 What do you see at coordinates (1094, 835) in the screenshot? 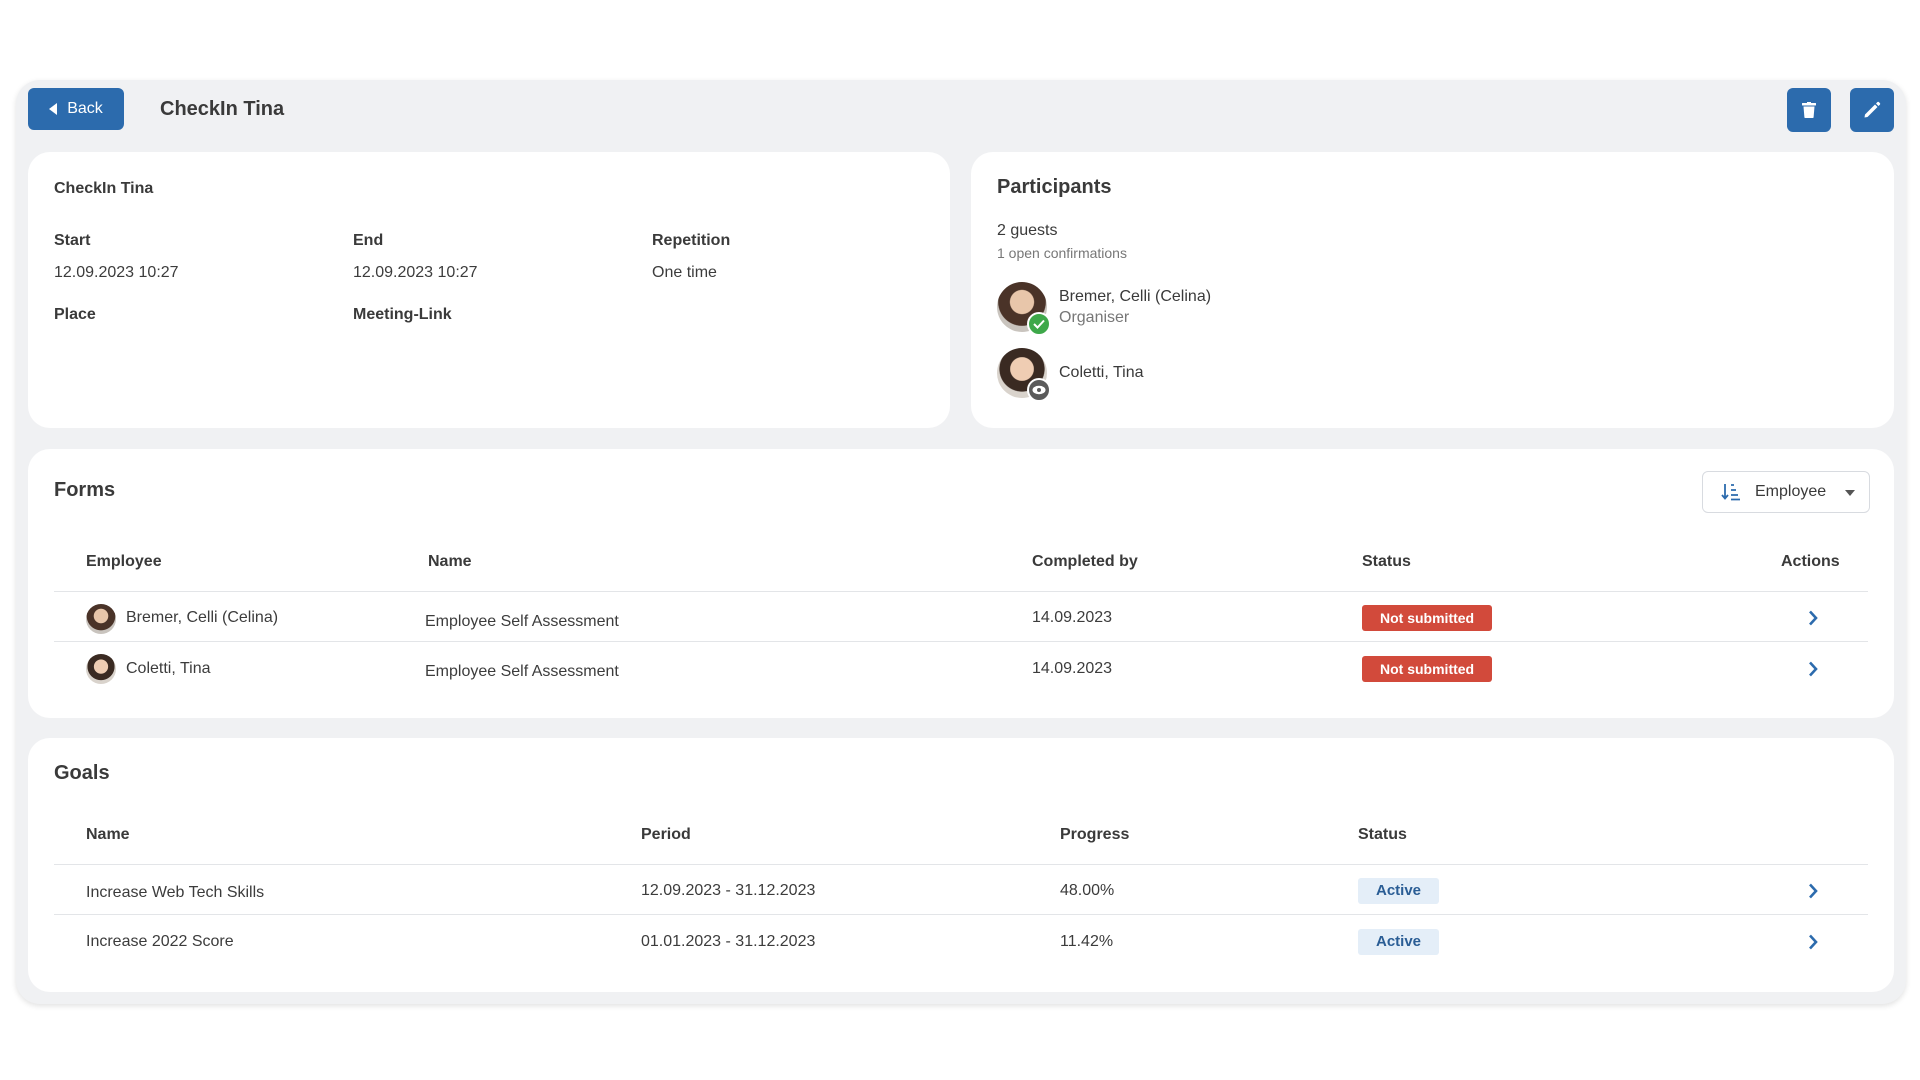
I see `column-header: Progress` at bounding box center [1094, 835].